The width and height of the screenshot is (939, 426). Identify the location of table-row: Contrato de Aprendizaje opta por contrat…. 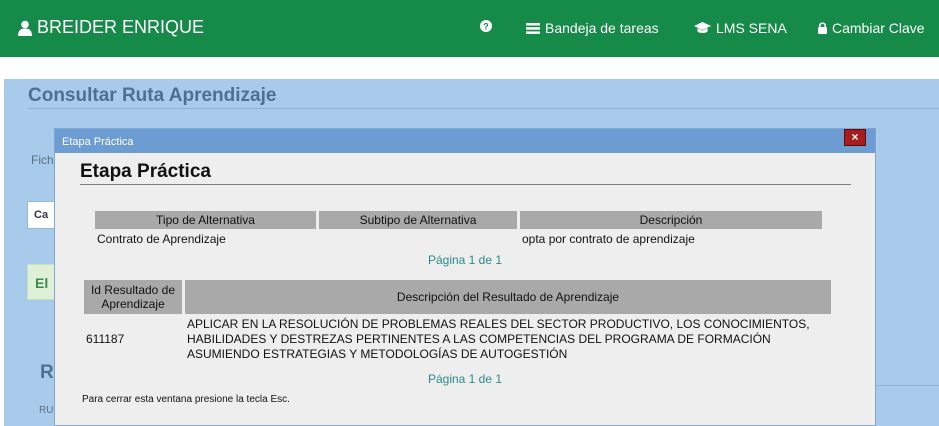
(458, 239).